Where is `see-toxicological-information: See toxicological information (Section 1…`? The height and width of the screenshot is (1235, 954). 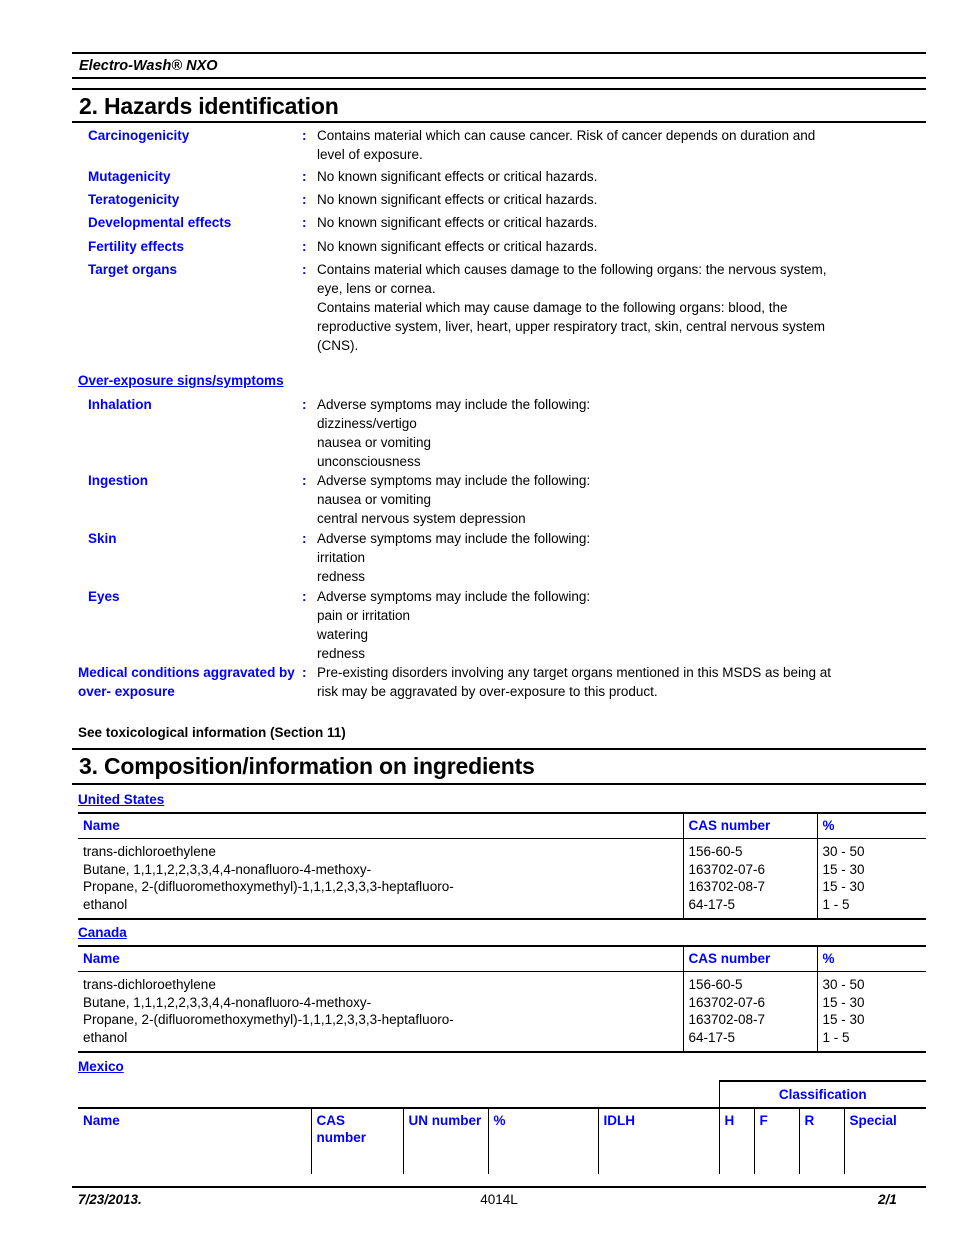 see-toxicological-information: See toxicological information (Section 1… is located at coordinates (212, 732).